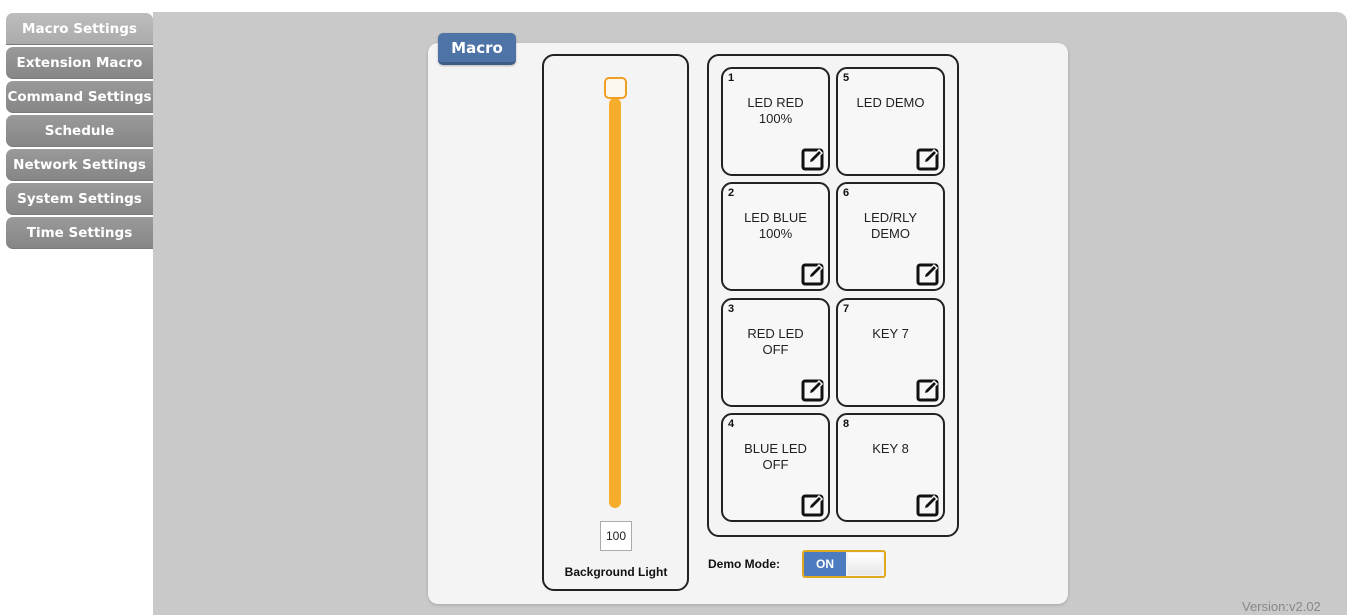  I want to click on nav-time-settings: Time Settings, so click(79, 233).